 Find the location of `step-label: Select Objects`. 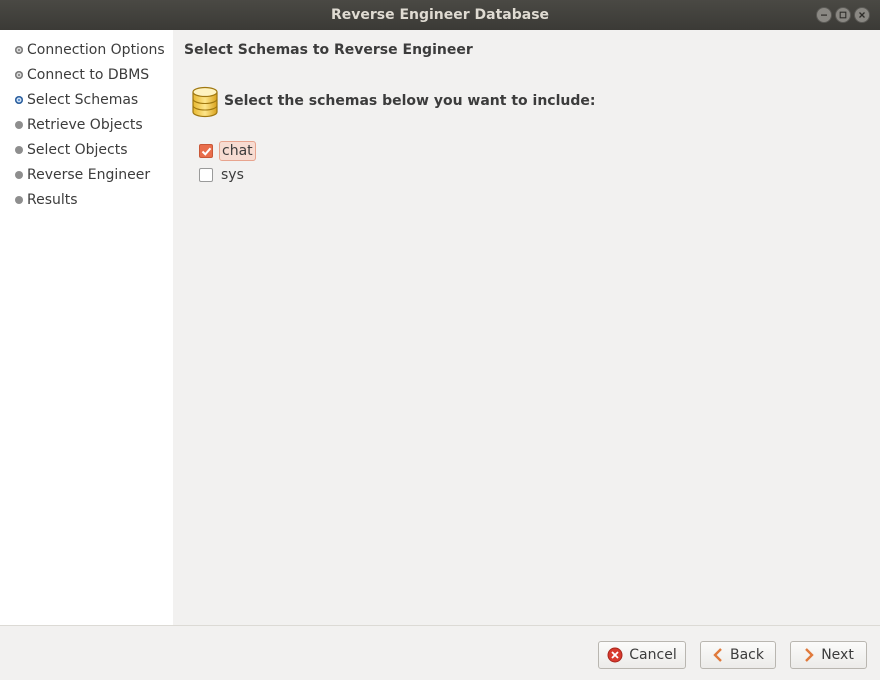

step-label: Select Objects is located at coordinates (77, 150).